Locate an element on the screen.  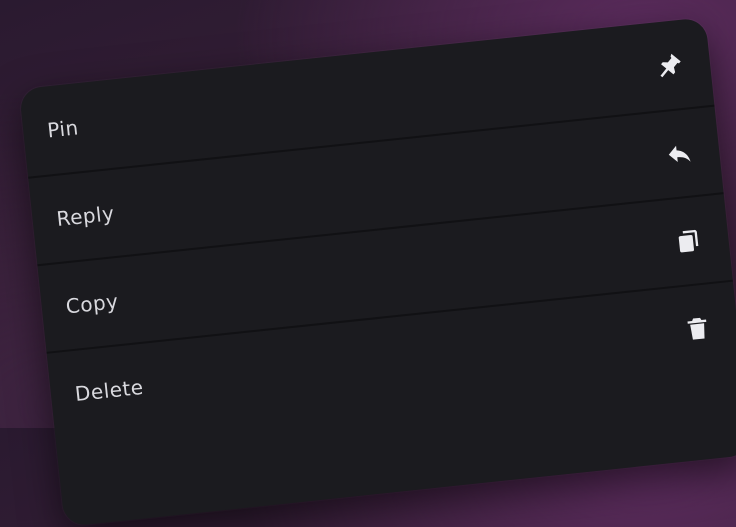
trash-icon is located at coordinates (697, 328).